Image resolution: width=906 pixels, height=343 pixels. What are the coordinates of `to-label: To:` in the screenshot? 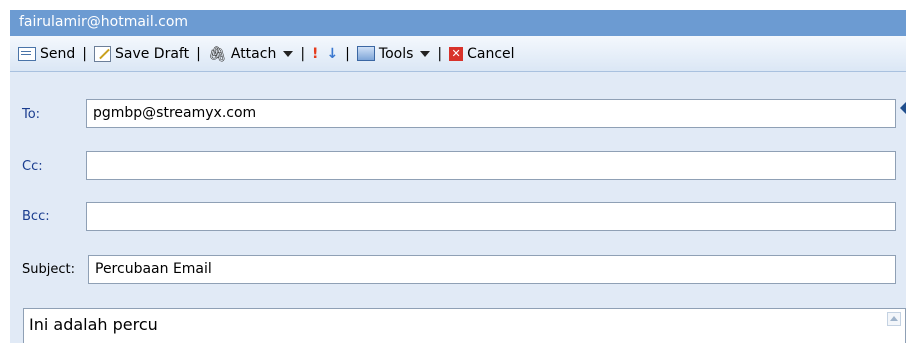 It's located at (31, 114).